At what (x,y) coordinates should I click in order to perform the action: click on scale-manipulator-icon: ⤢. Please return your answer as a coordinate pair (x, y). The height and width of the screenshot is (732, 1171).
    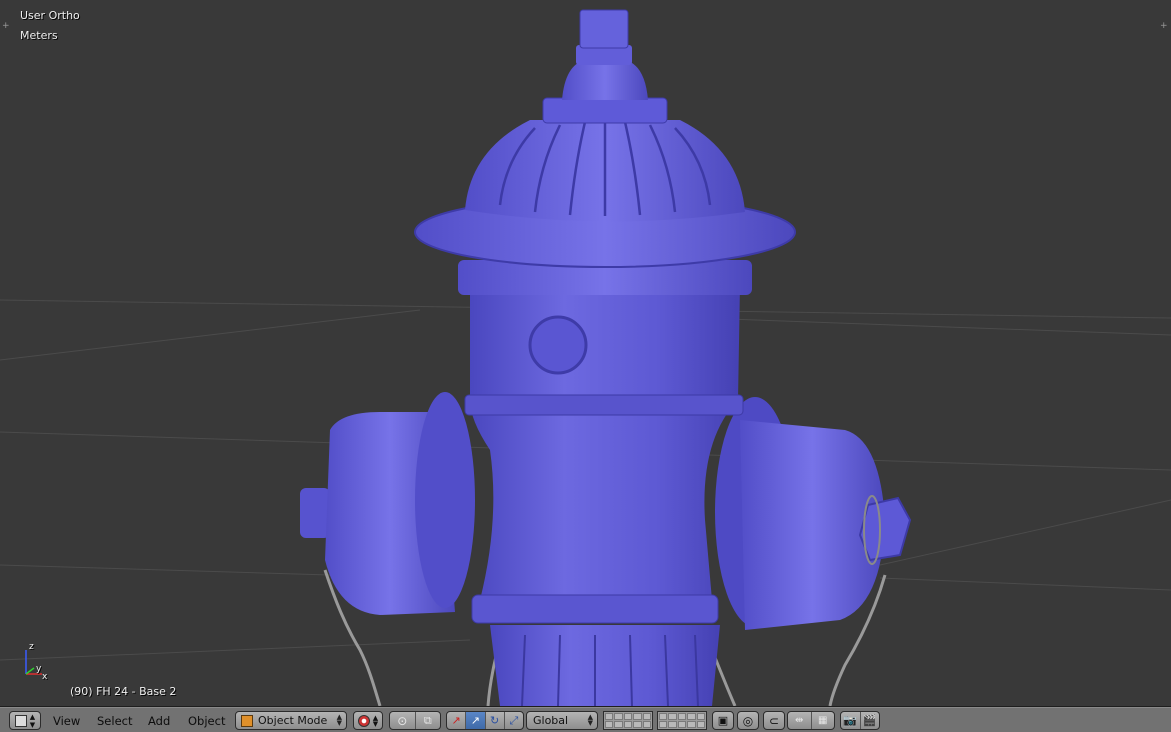
    Looking at the image, I should click on (514, 720).